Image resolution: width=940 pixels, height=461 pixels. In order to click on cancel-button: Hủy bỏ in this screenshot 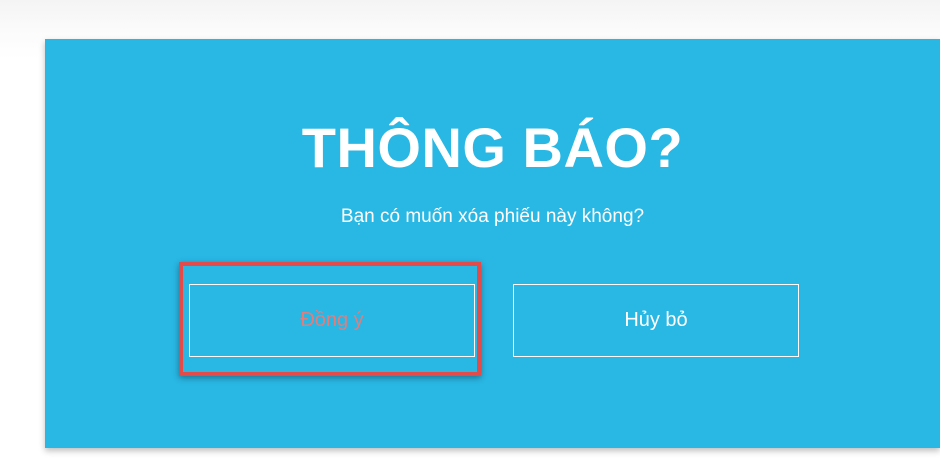, I will do `click(656, 320)`.